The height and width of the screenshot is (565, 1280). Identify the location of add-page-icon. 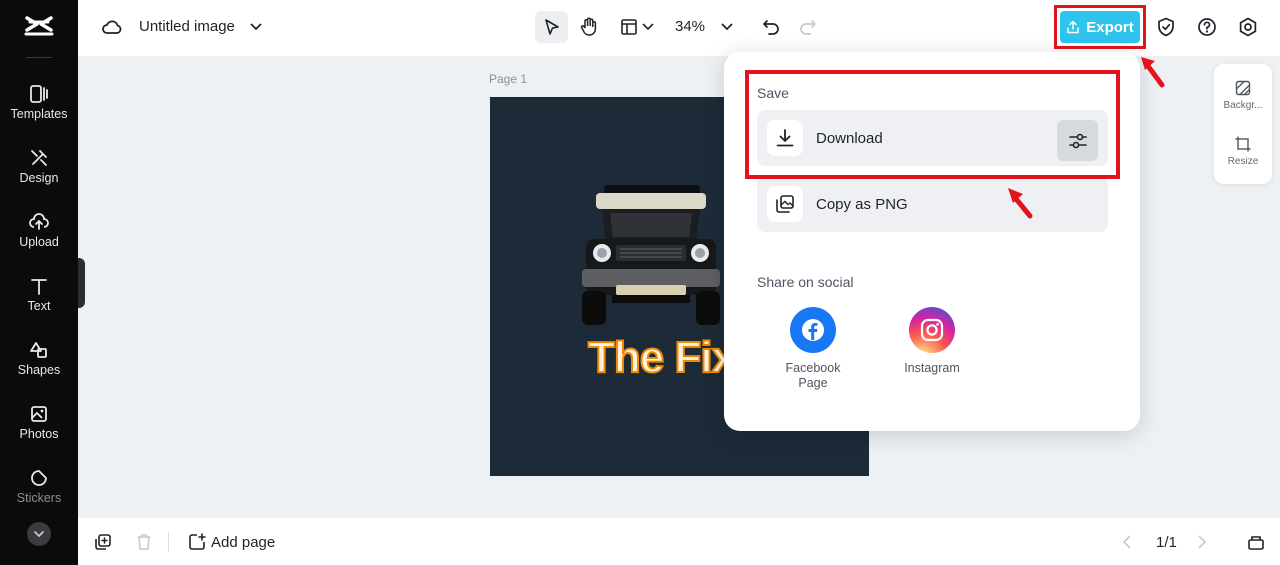
(197, 542).